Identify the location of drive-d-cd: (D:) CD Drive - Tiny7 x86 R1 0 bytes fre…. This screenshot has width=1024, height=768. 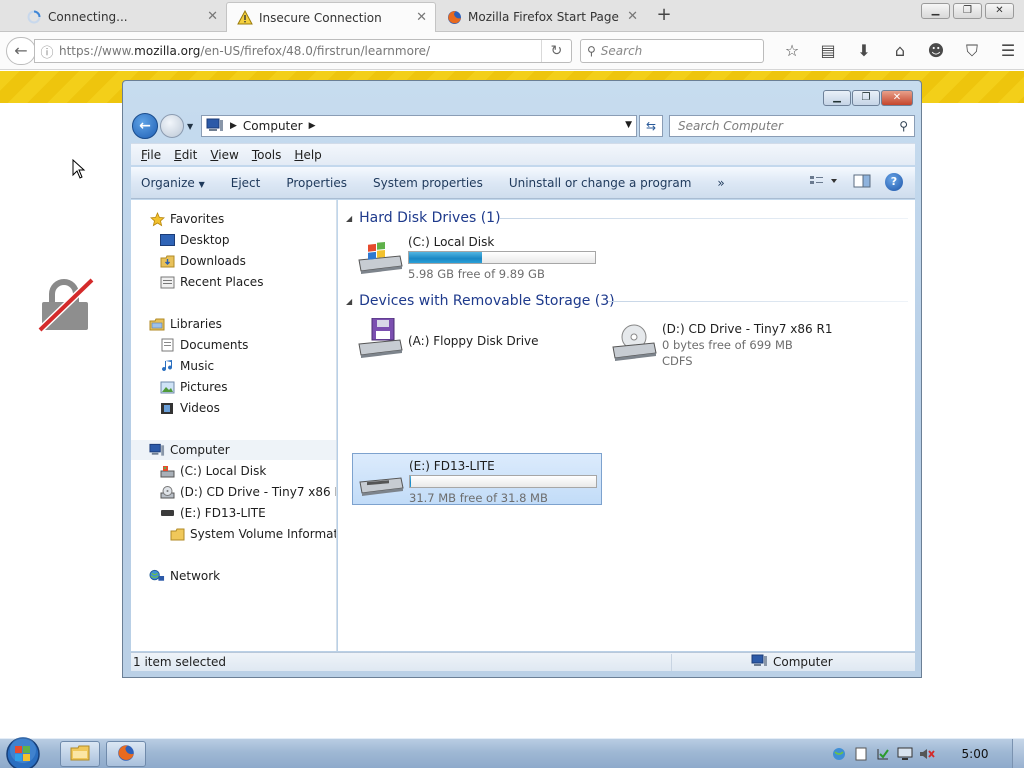
(731, 343).